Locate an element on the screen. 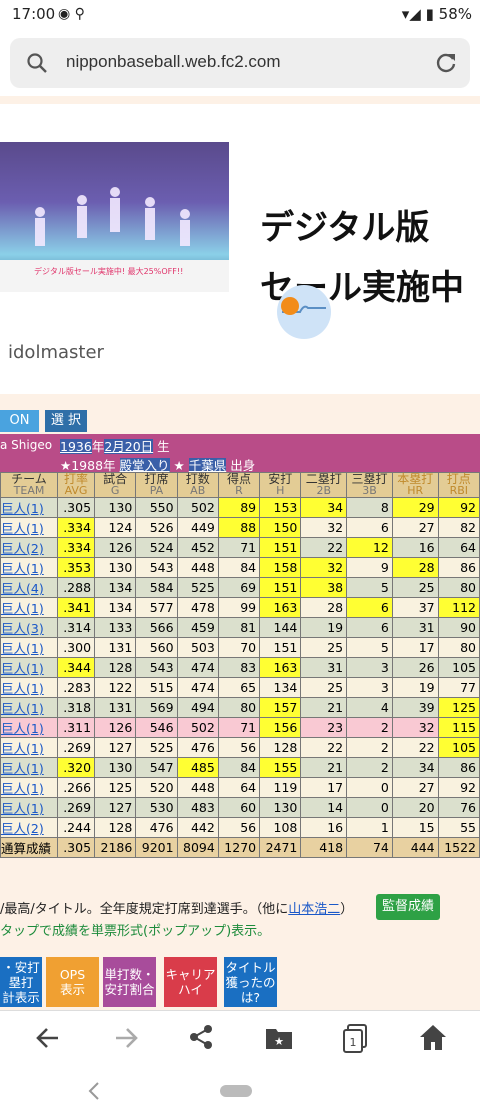 This screenshot has width=480, height=1120. total-cell-hr: 444 is located at coordinates (415, 847).